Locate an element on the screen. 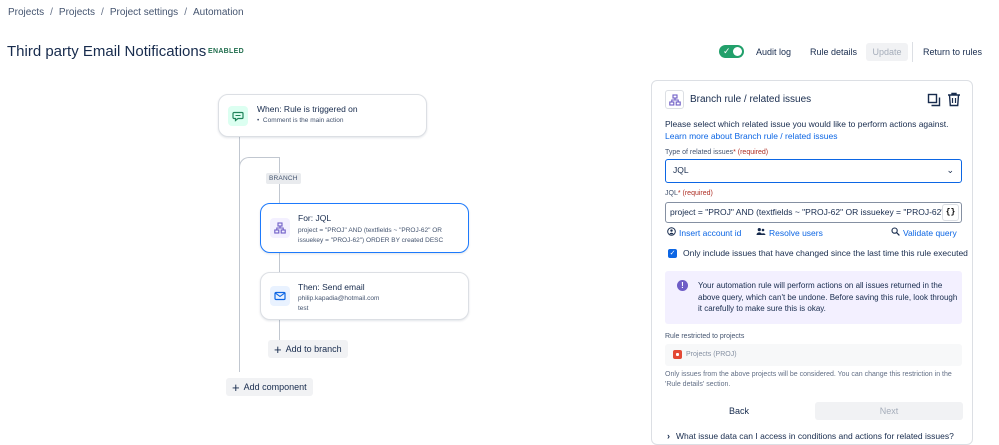 The image size is (999, 445). breadcrumb-automation: Automation is located at coordinates (218, 12).